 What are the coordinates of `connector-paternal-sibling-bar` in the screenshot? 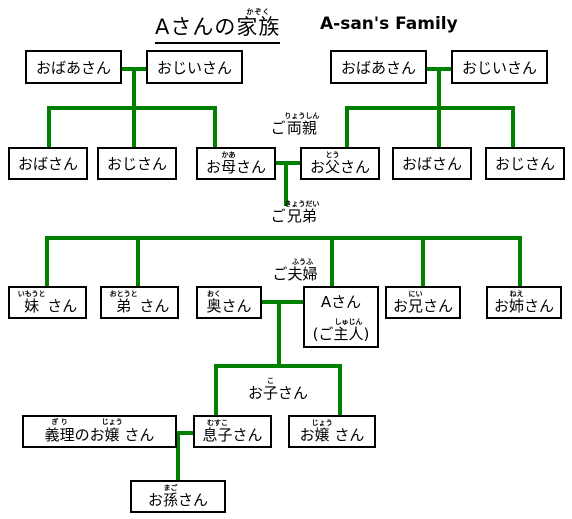 It's located at (430, 108).